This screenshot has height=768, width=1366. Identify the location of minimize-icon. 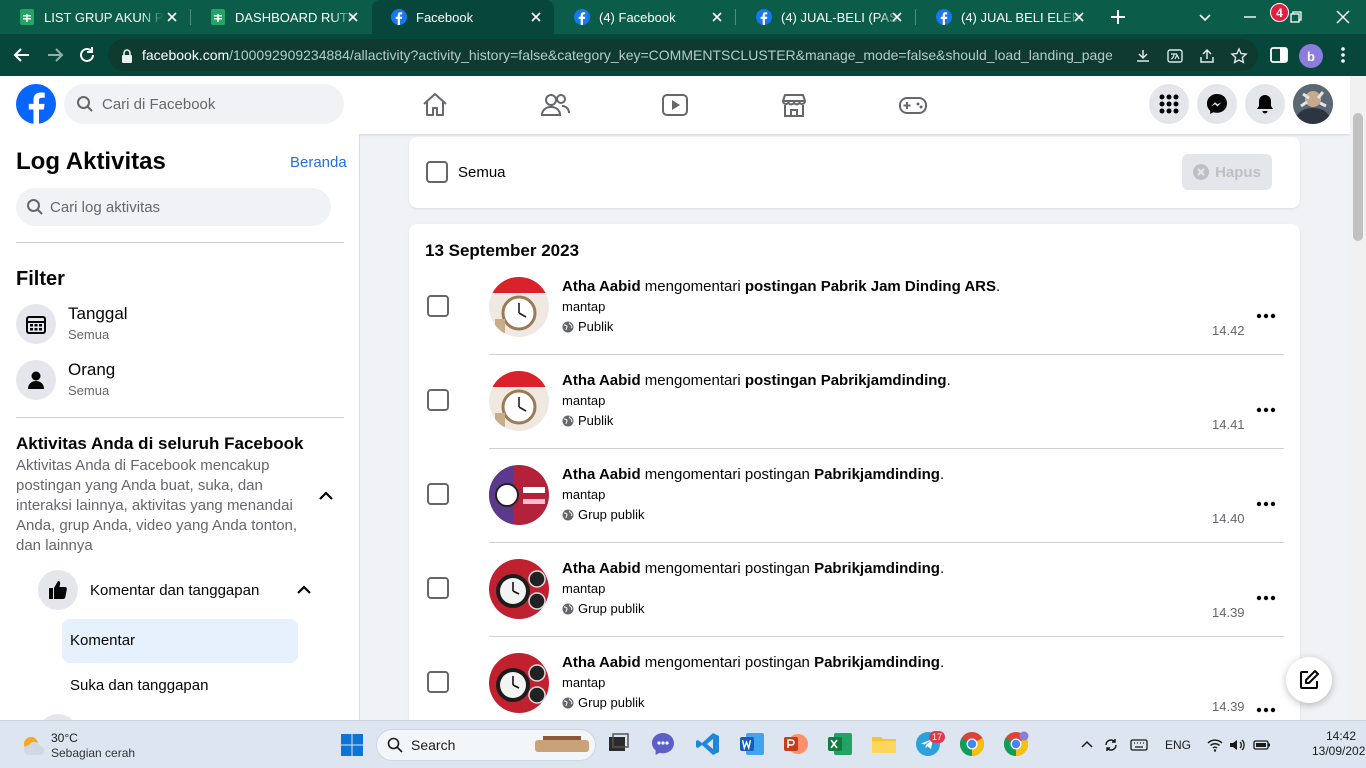
(1250, 17).